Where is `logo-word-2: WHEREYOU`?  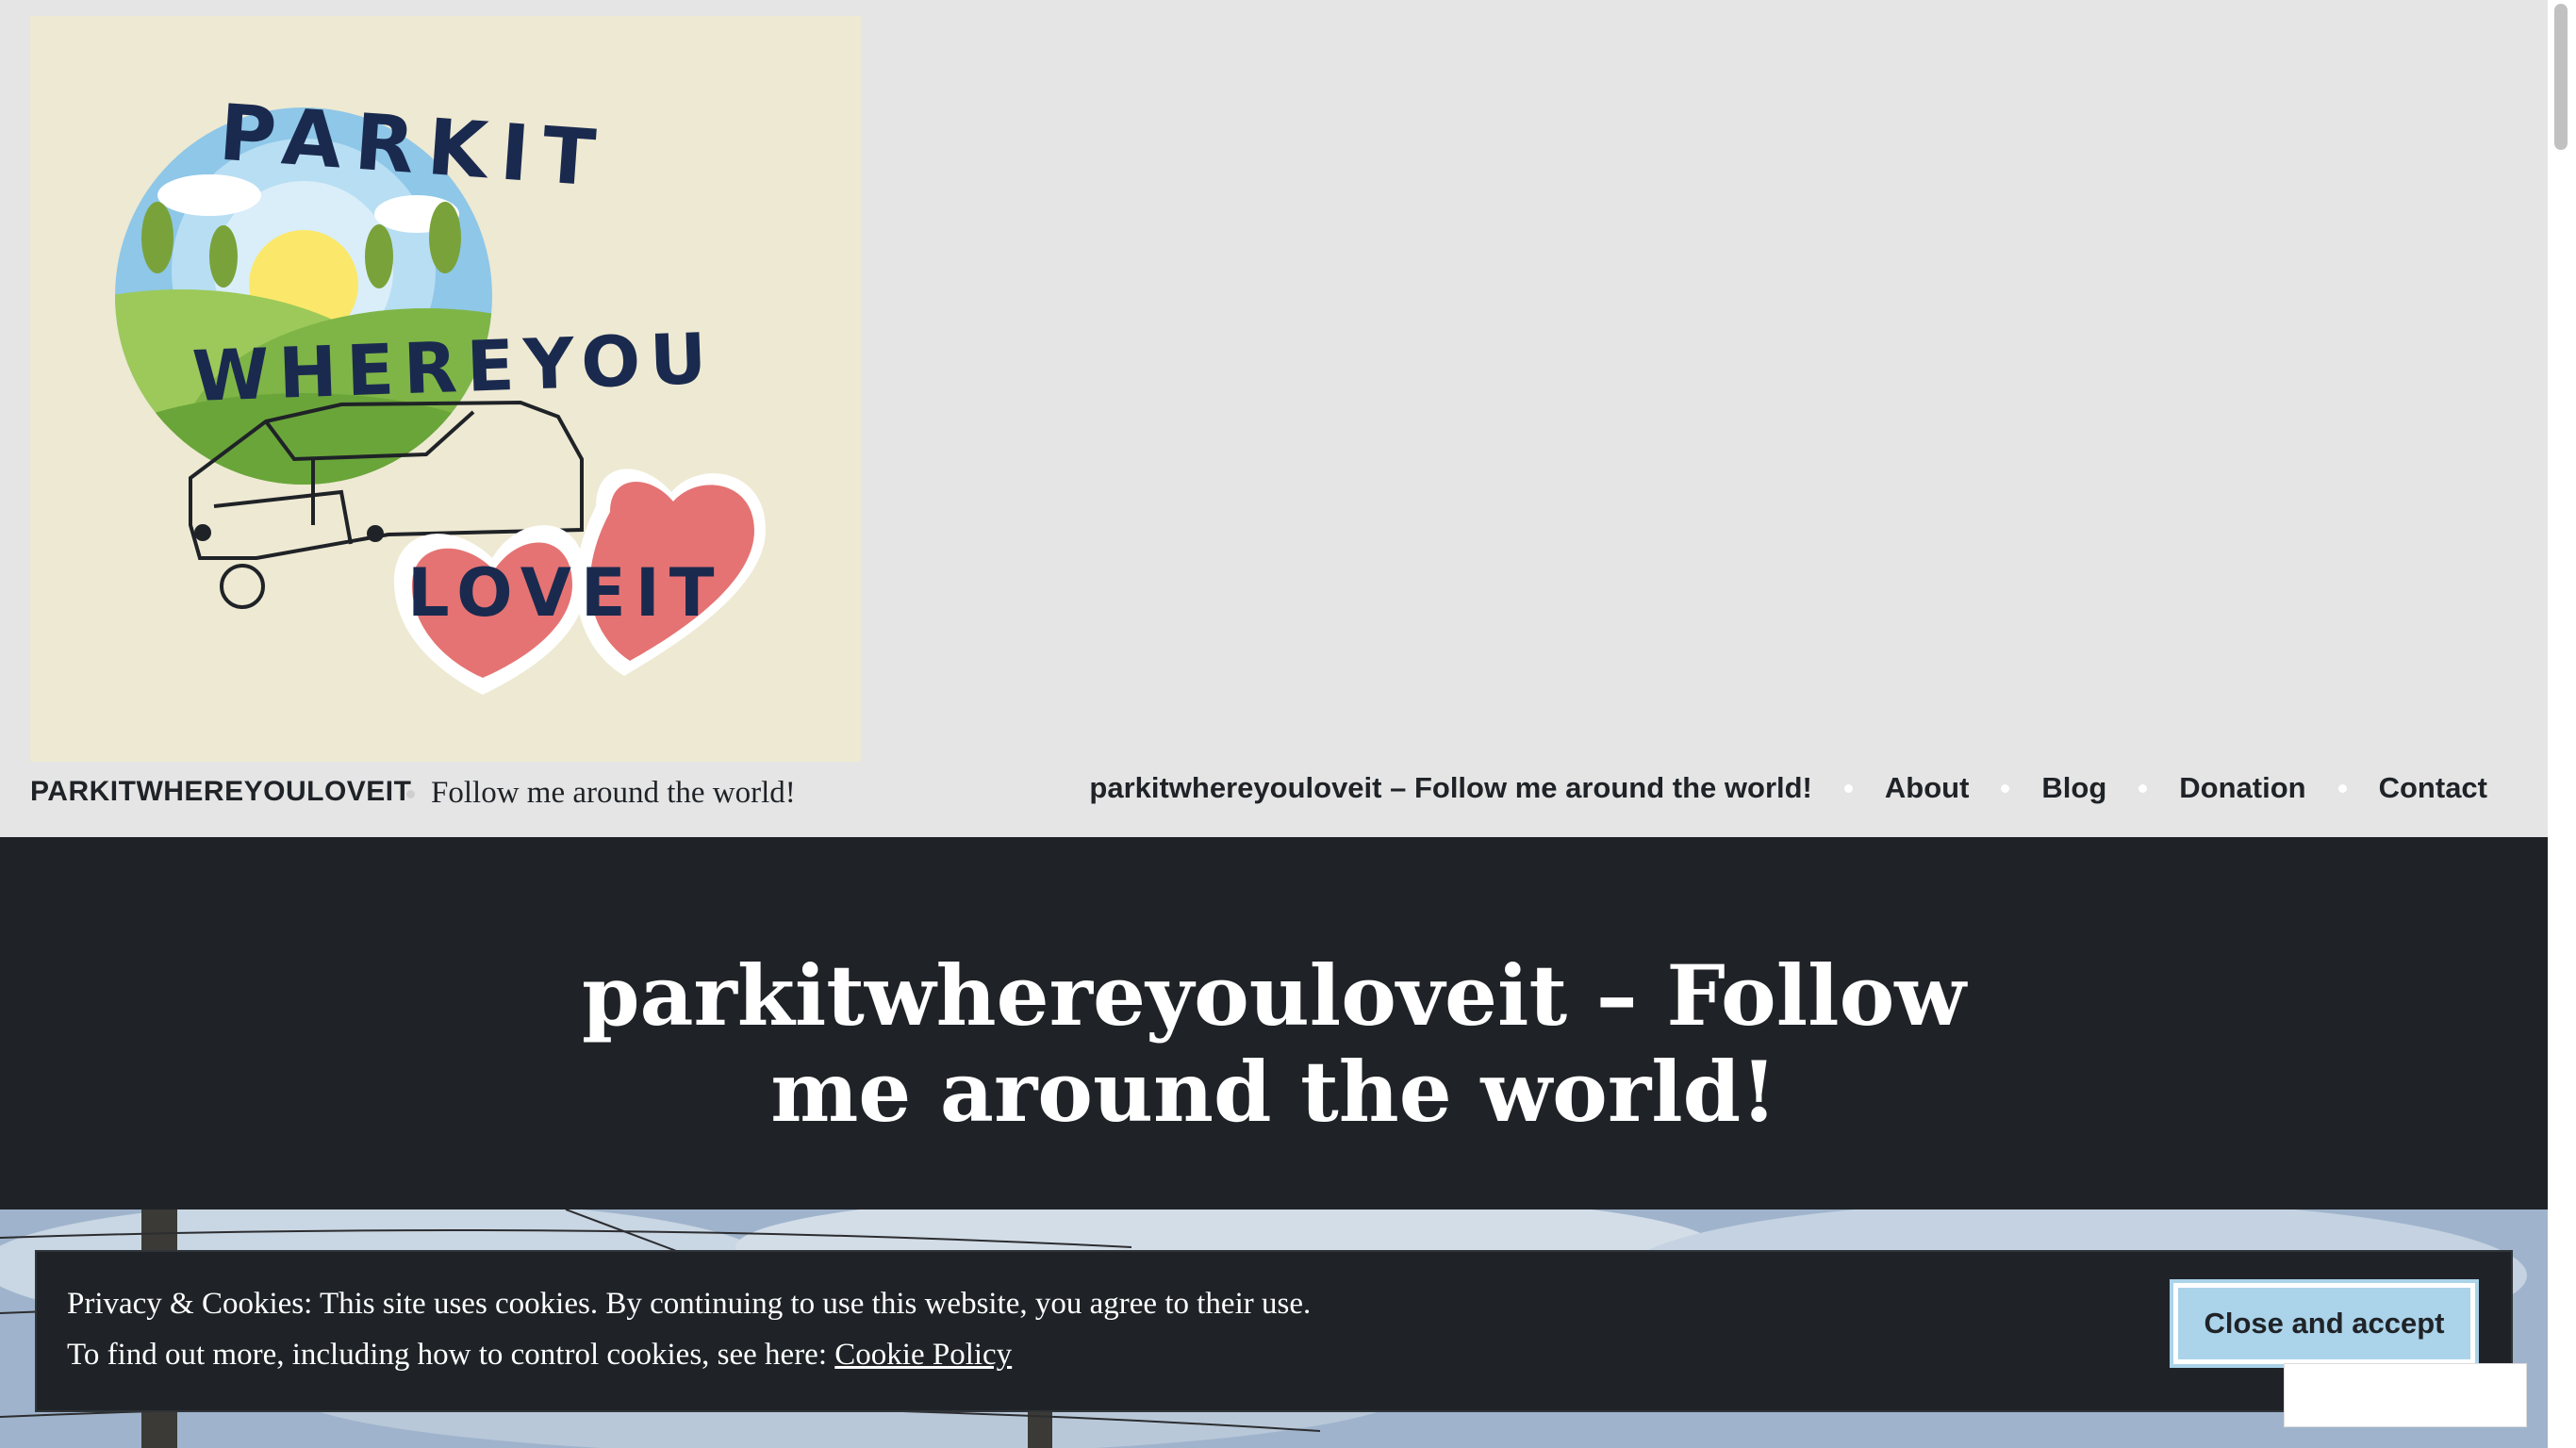 logo-word-2: WHEREYOU is located at coordinates (453, 368).